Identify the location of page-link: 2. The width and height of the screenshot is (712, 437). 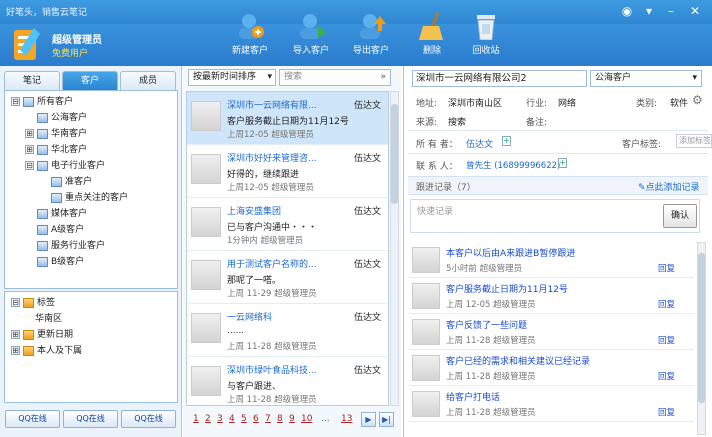
(208, 419).